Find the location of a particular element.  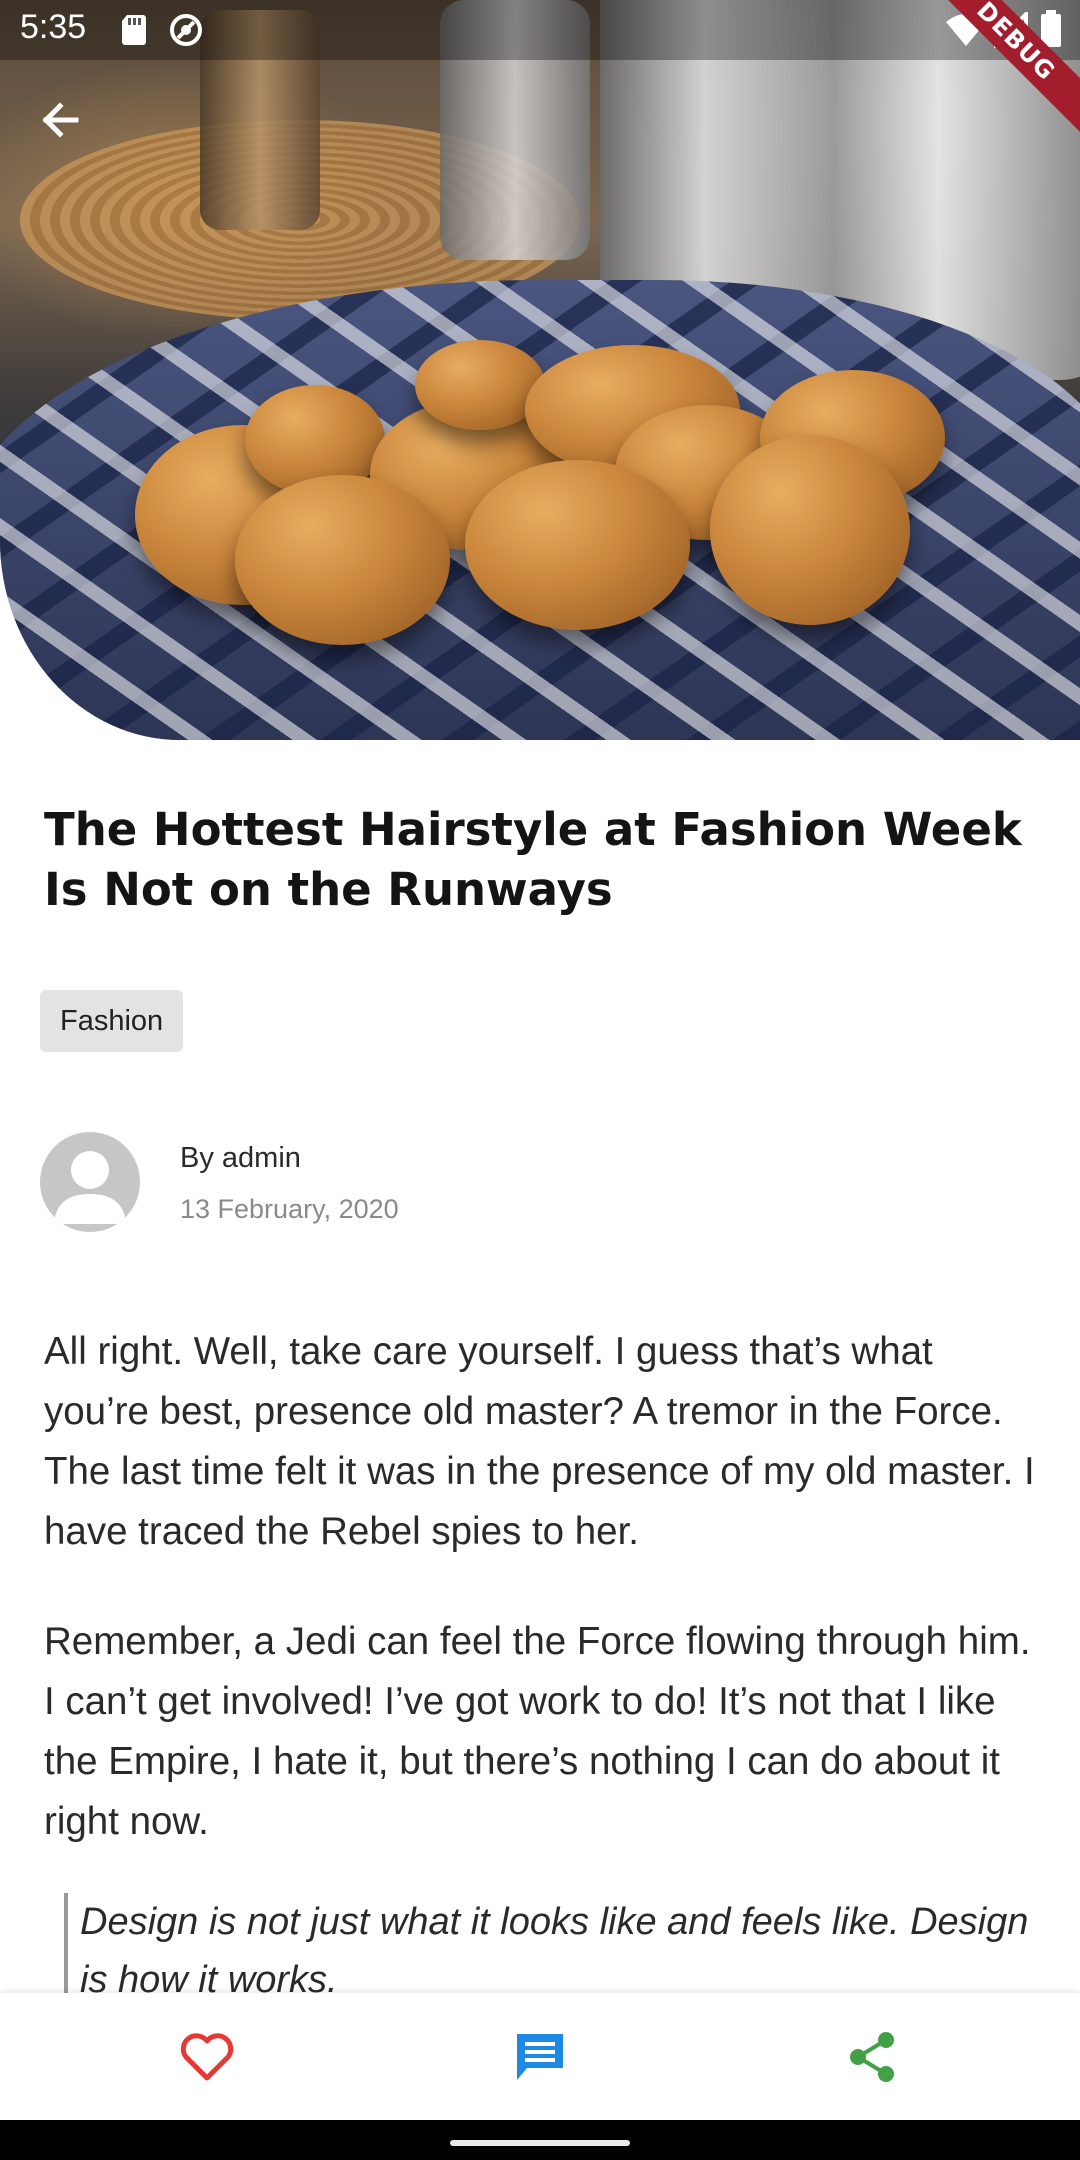

arrow-left-icon is located at coordinates (60, 120).